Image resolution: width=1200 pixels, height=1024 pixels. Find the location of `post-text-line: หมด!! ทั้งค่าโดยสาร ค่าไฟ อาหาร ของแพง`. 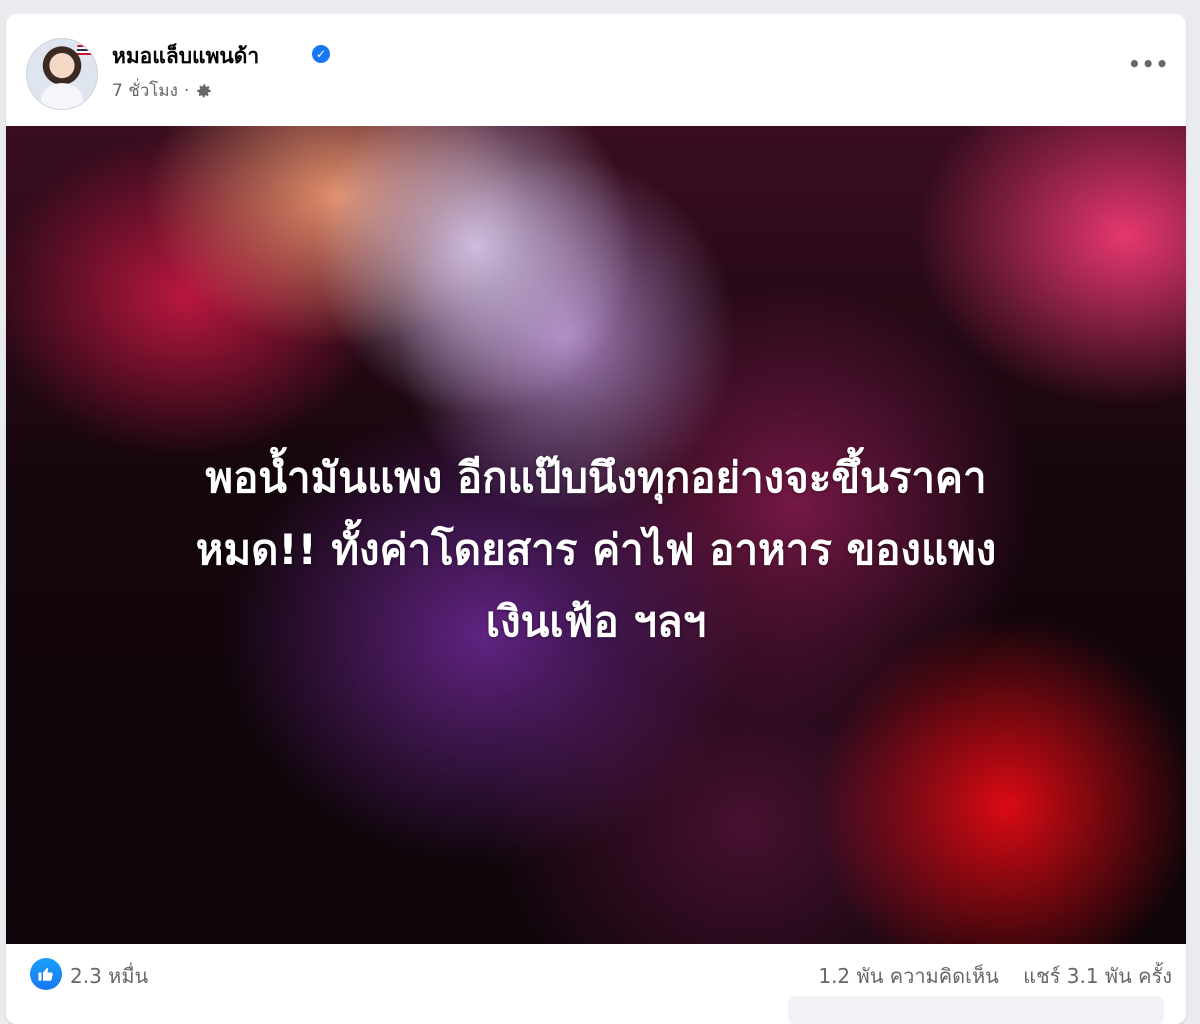

post-text-line: หมด!! ทั้งค่าโดยสาร ค่าไฟ อาหาร ของแพง is located at coordinates (596, 549).